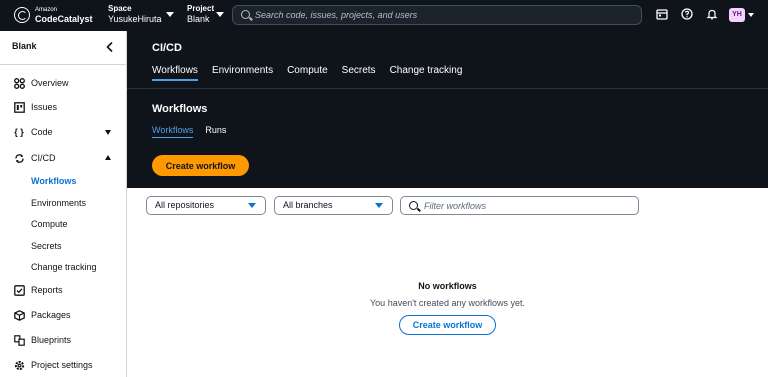 The width and height of the screenshot is (768, 377). What do you see at coordinates (51, 340) in the screenshot?
I see `sidebar-item-label: Blueprints` at bounding box center [51, 340].